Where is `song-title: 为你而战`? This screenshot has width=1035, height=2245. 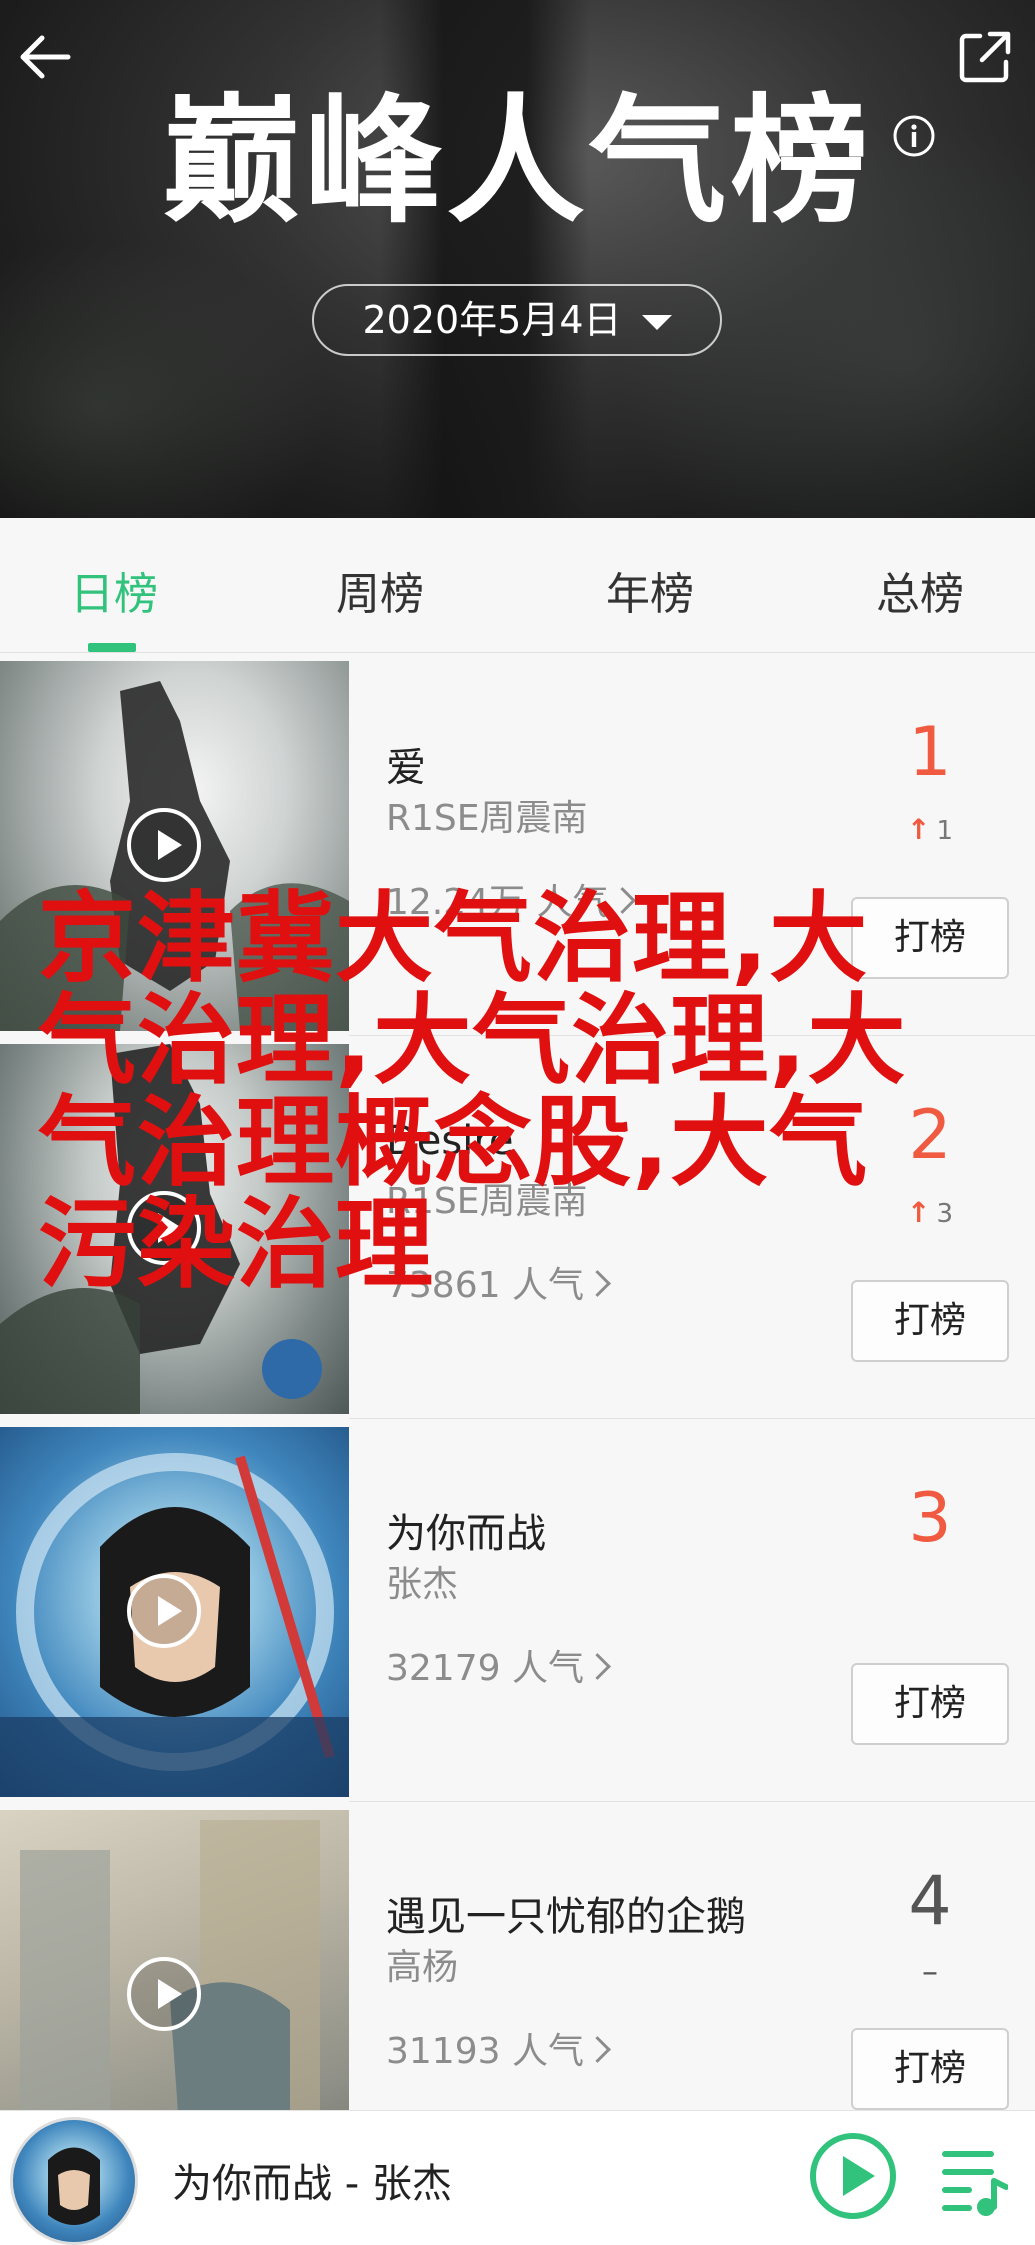 song-title: 为你而战 is located at coordinates (466, 1530).